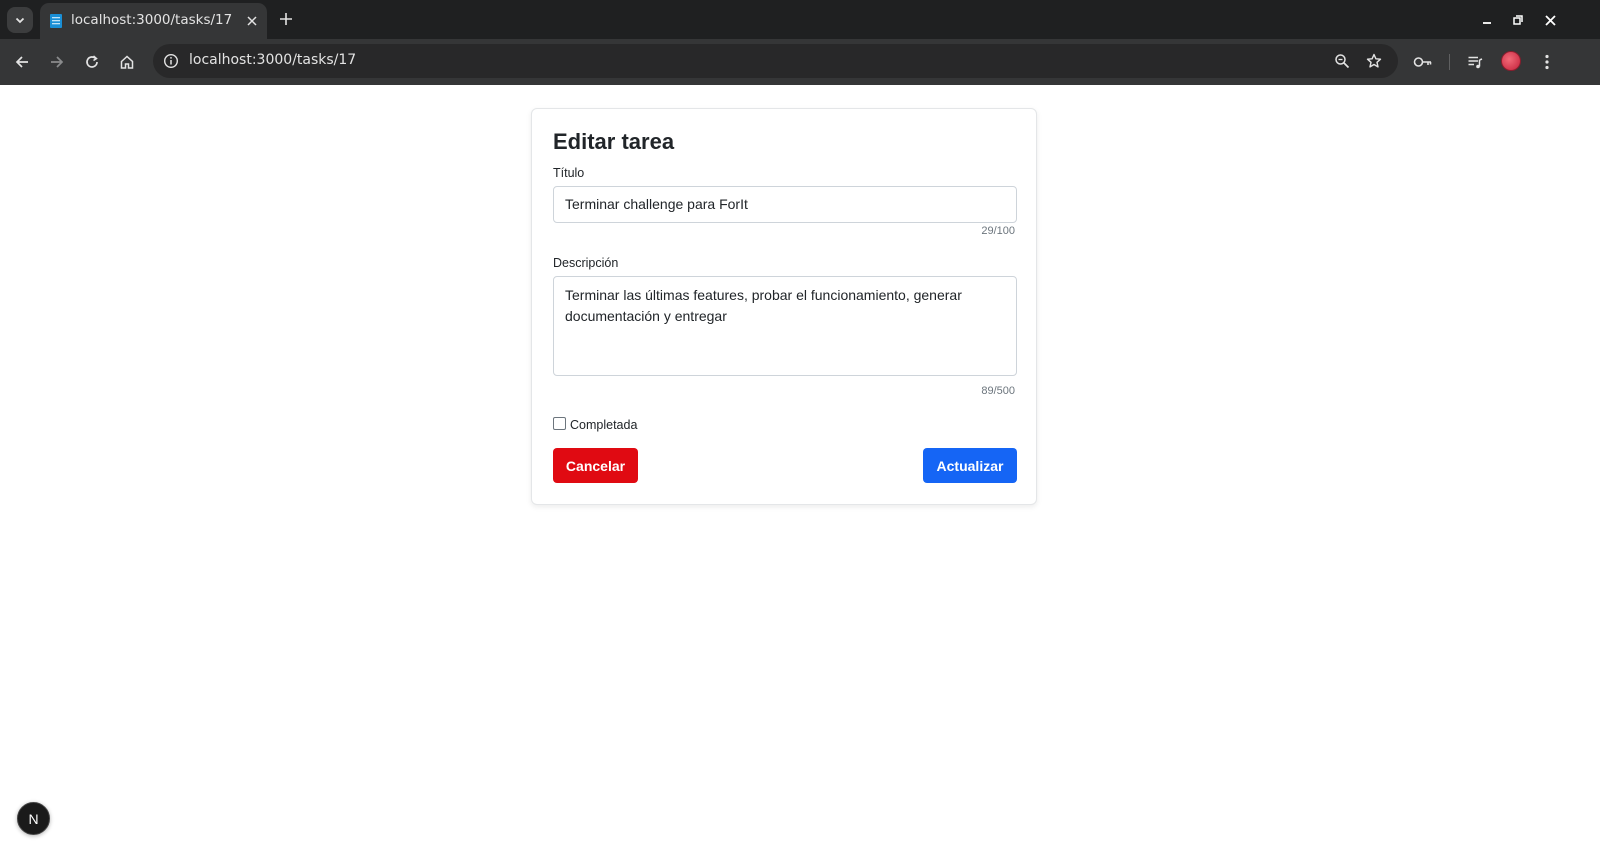  I want to click on browser-tab-strip: localhost:3000/tasks/17, so click(800, 19).